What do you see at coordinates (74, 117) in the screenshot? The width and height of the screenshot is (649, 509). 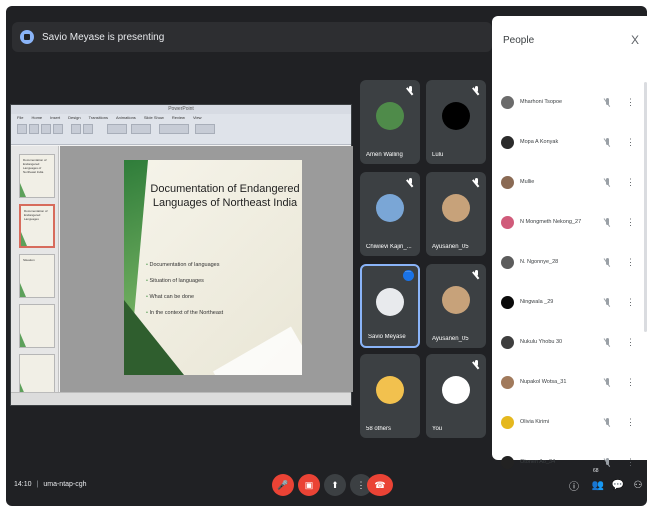 I see `ppt-tab: Design` at bounding box center [74, 117].